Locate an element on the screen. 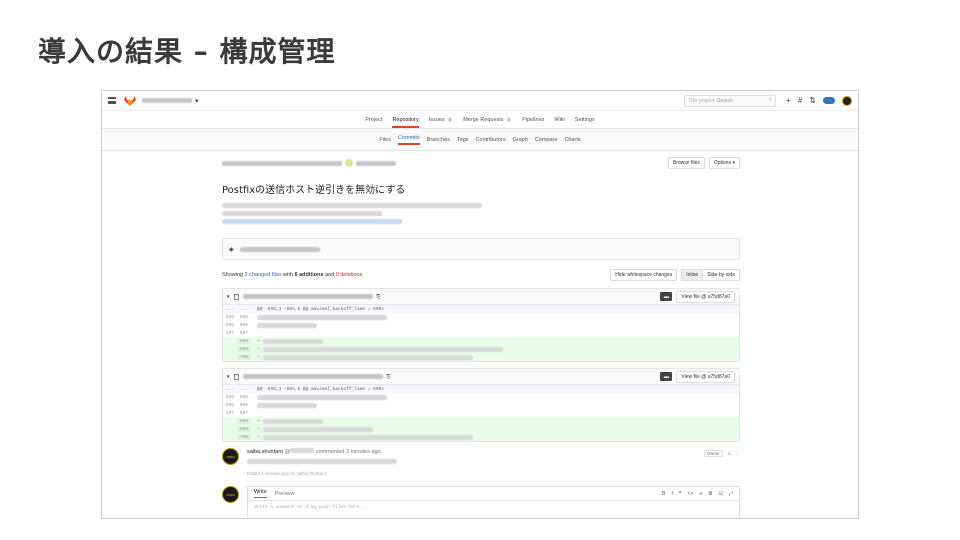 Image resolution: width=960 pixels, height=540 pixels. chevron-down-icon: ▾ is located at coordinates (197, 101).